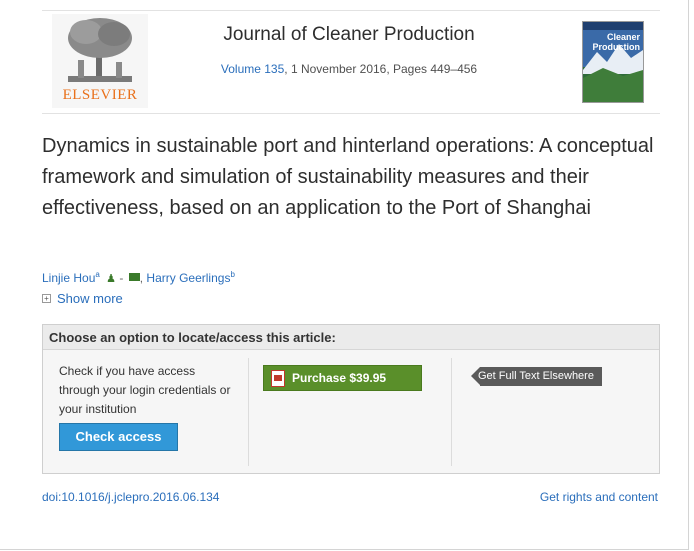 This screenshot has width=694, height=551. I want to click on journal-title: Journal of Cleaner Production, so click(349, 35).